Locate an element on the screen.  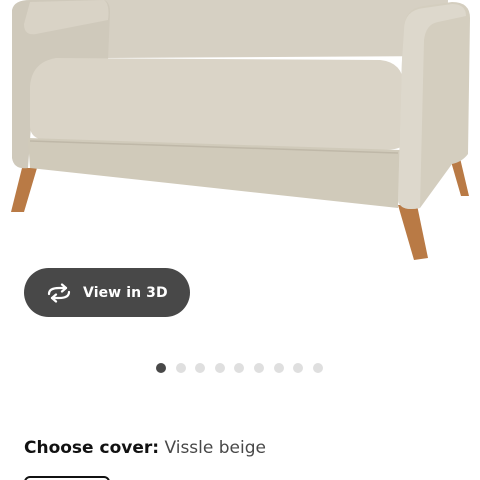
view-in-3d-label: View in 3D is located at coordinates (125, 292).